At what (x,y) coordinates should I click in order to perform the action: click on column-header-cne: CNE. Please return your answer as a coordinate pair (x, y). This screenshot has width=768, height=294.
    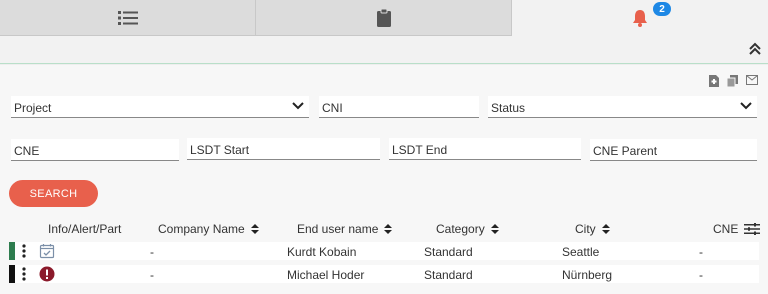
    Looking at the image, I should click on (737, 229).